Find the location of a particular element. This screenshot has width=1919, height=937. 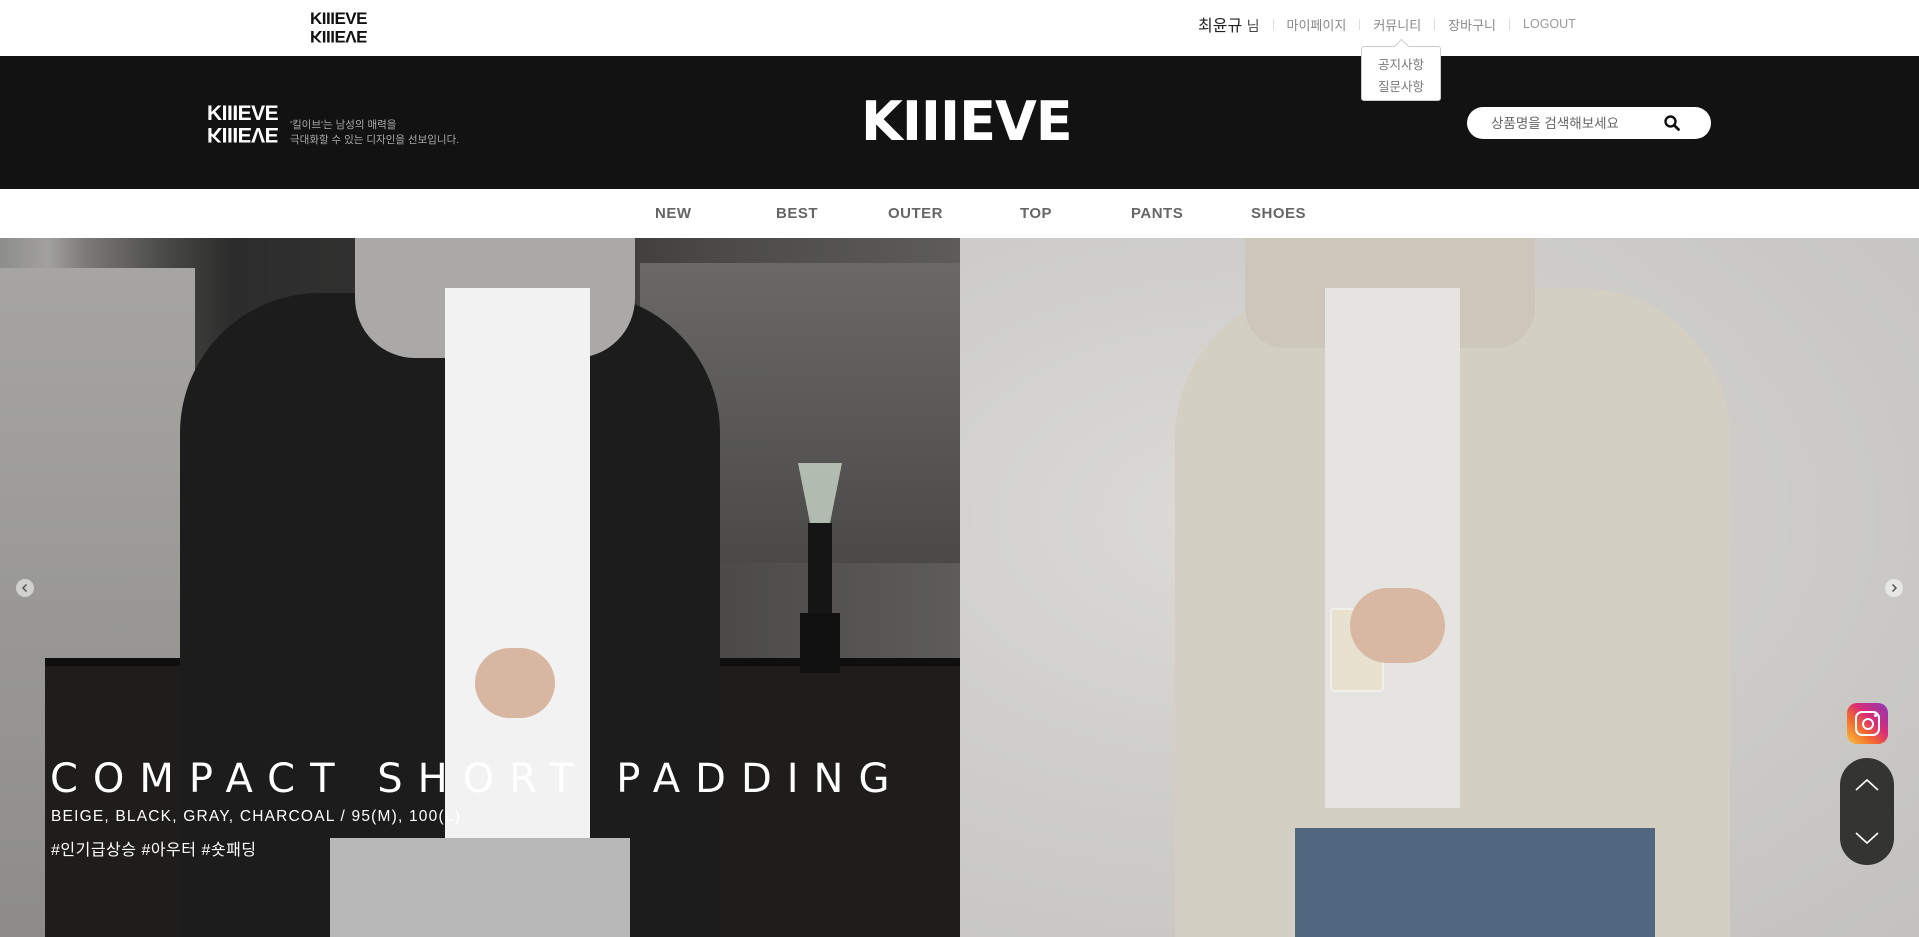

category-nav: NEW BEST OUTER TOP PANTS SHOES is located at coordinates (959, 213).